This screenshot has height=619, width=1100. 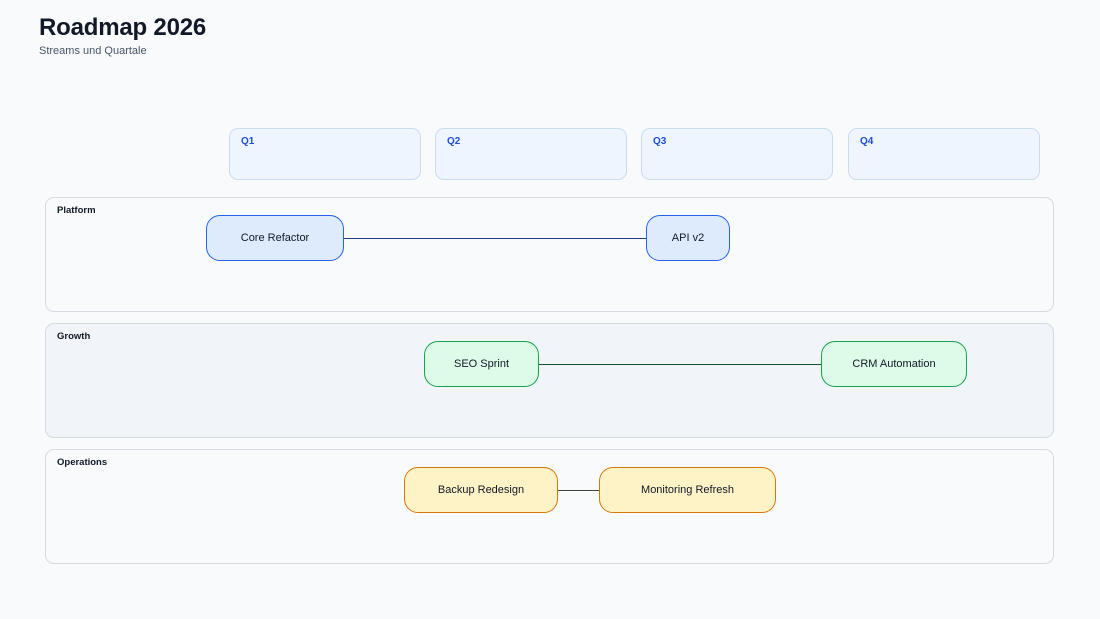 I want to click on node-label: SEO Sprint, so click(x=481, y=364).